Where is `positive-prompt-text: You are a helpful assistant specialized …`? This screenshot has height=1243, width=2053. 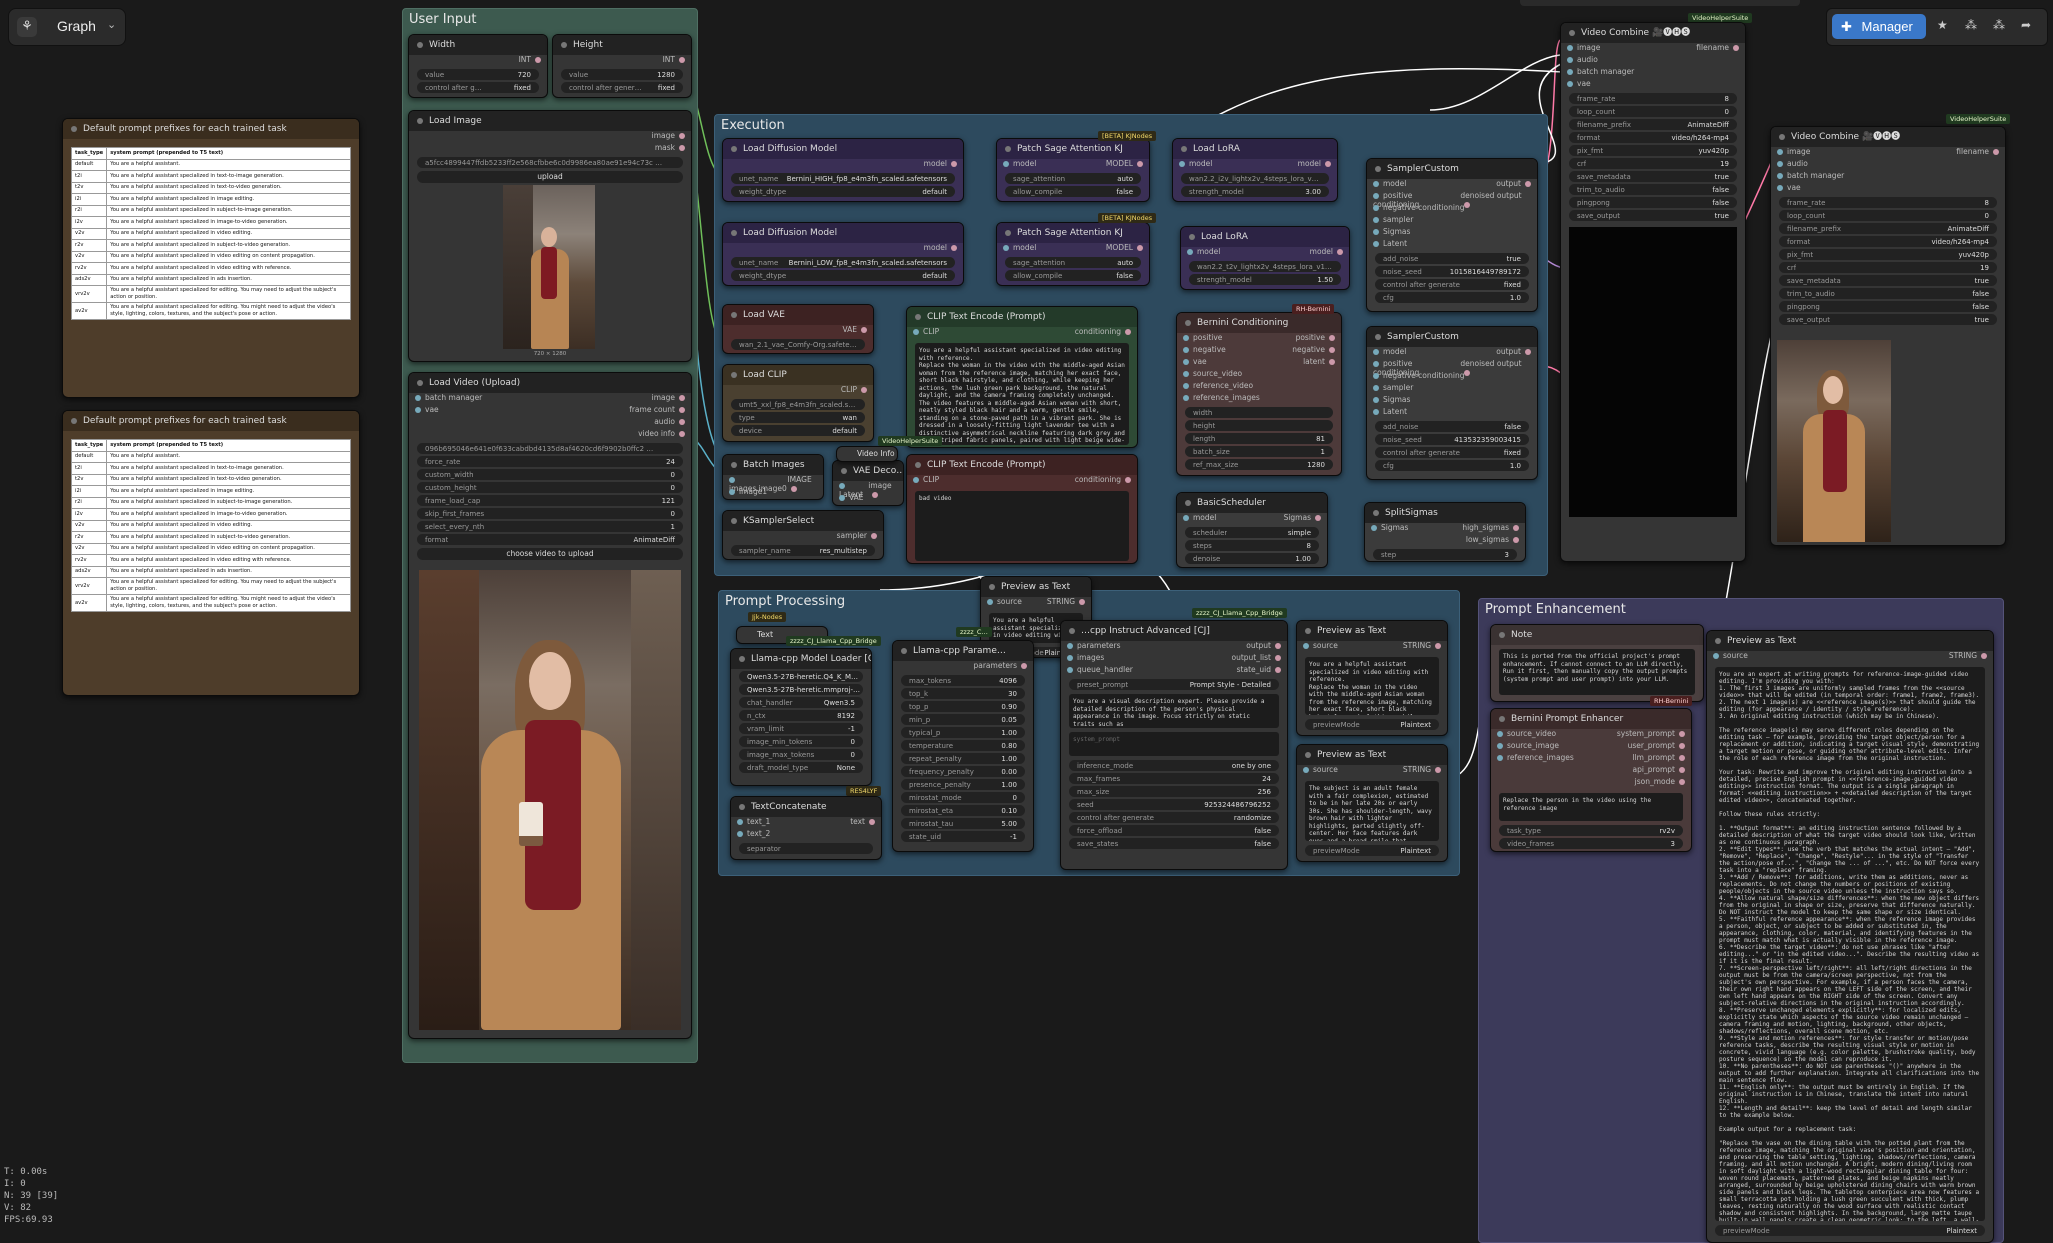
positive-prompt-text: You are a helpful assistant specialized … is located at coordinates (1022, 394).